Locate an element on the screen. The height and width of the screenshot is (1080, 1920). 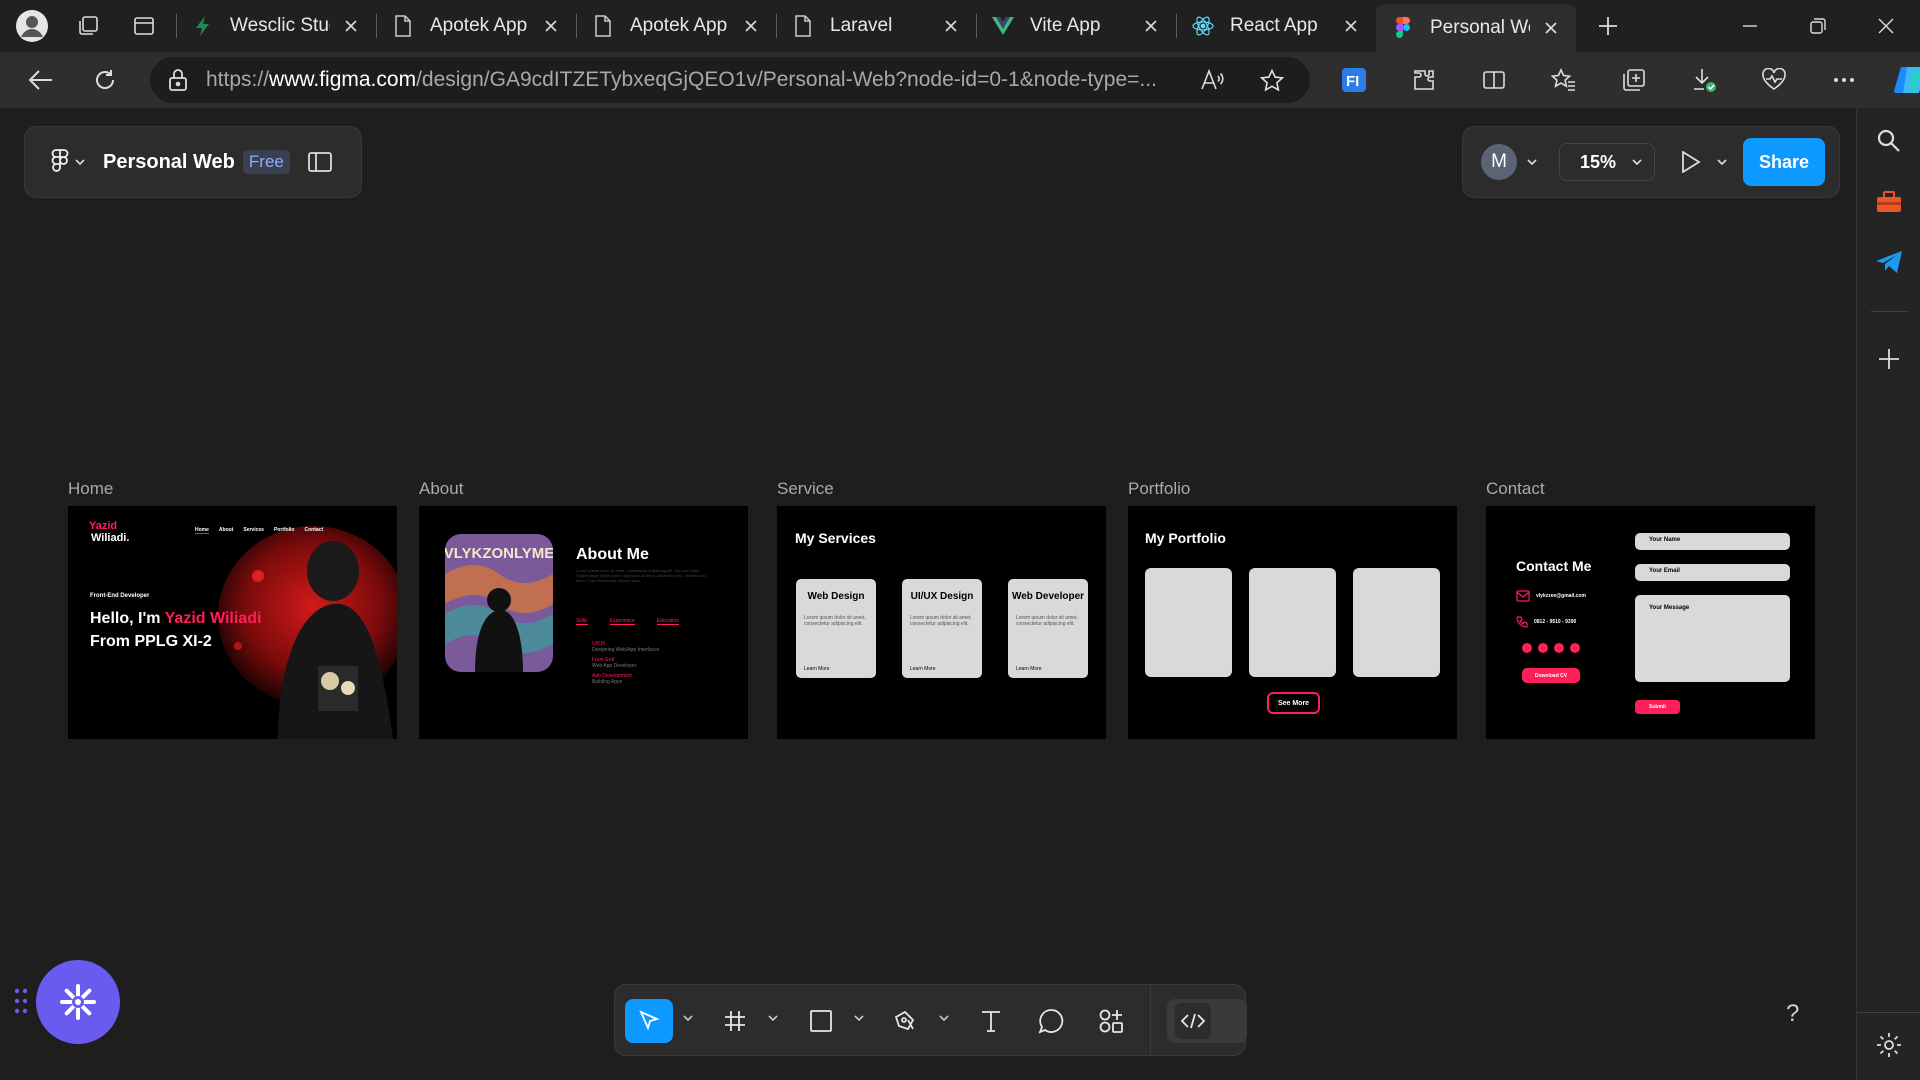
move-tool-icon is located at coordinates (649, 1021).